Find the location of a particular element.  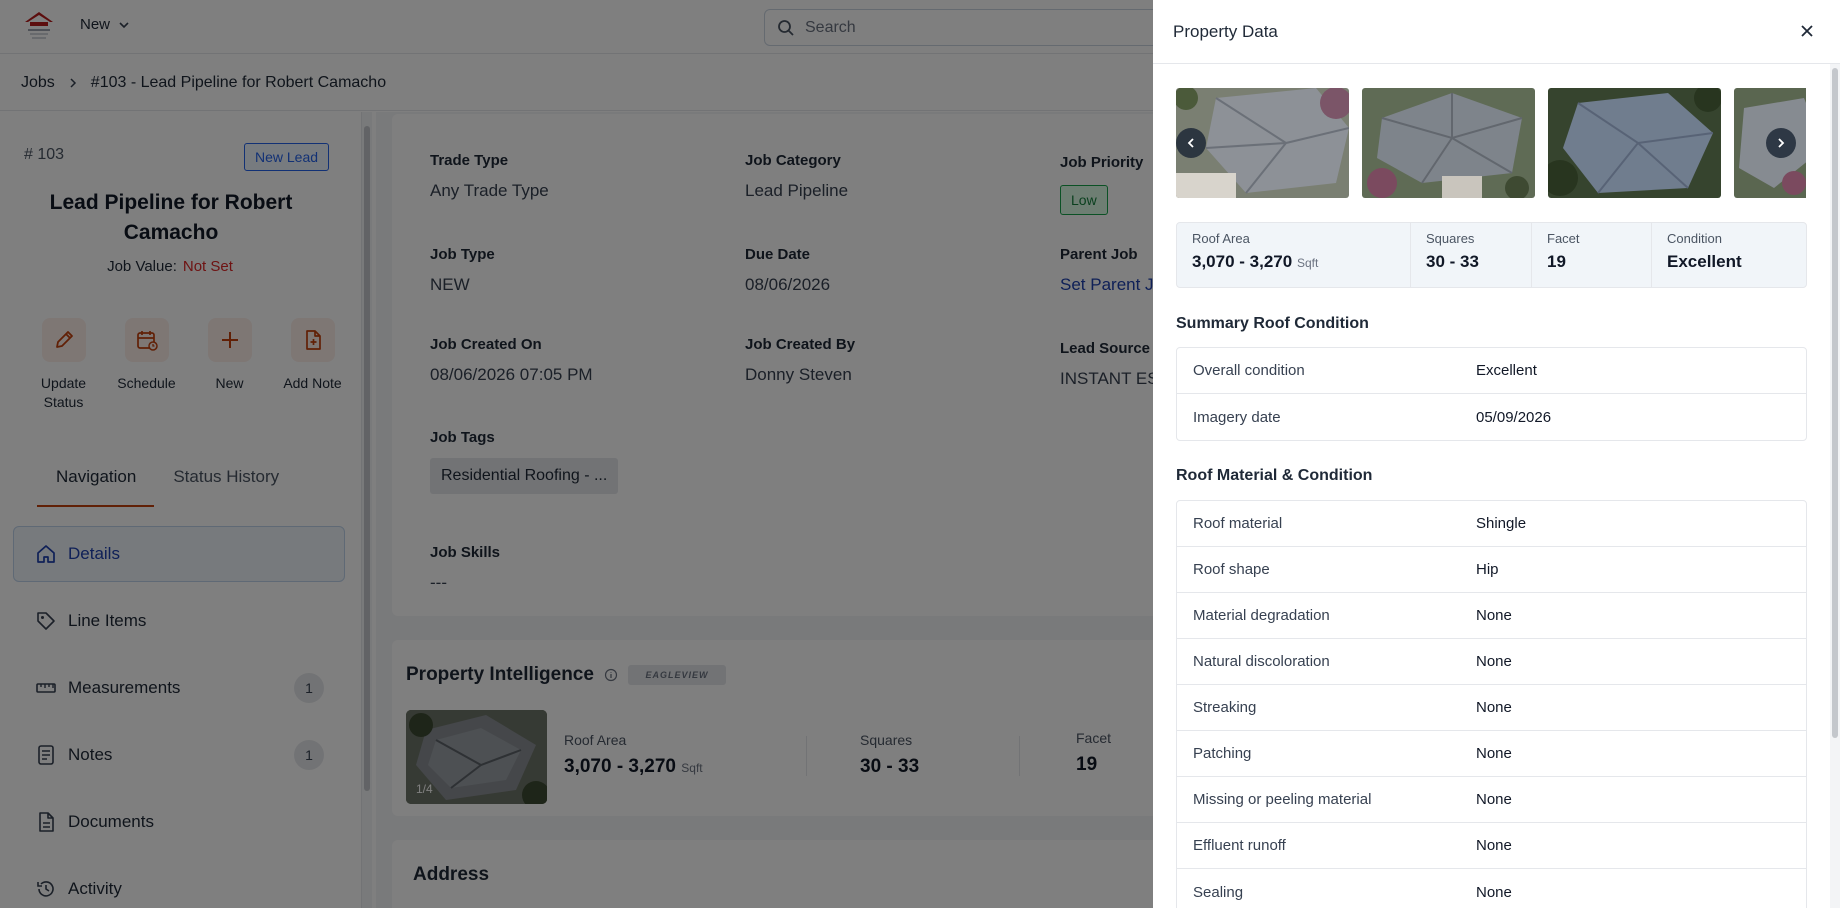

table-row: Roof material Shingle is located at coordinates (1491, 524).